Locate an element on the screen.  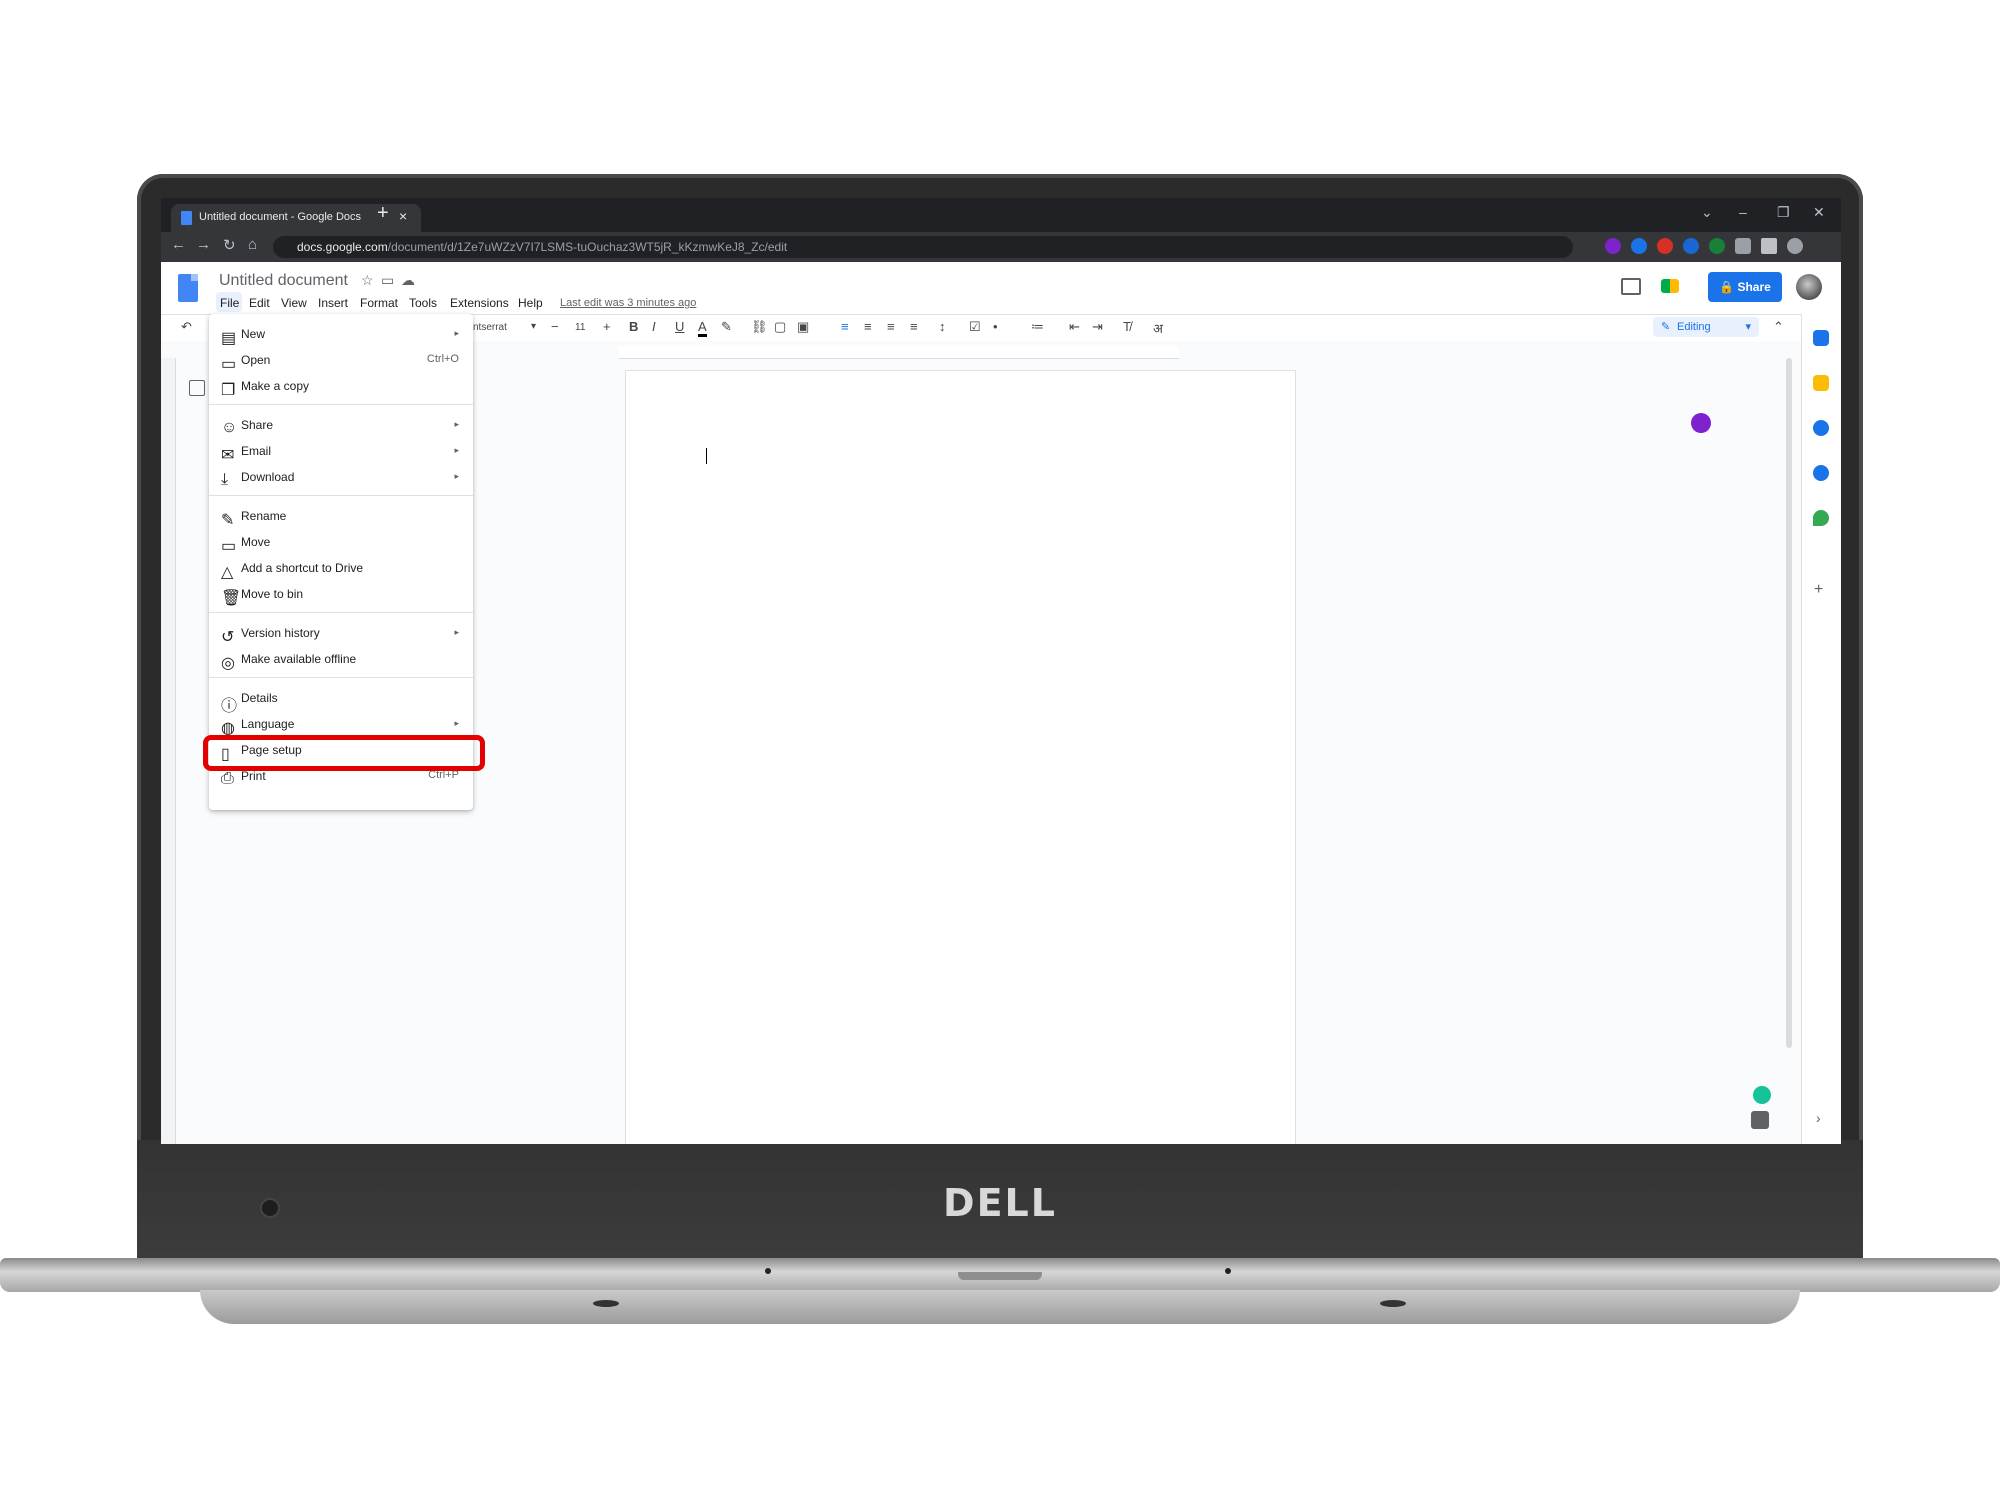
home-icon: ⌂ is located at coordinates (252, 244).